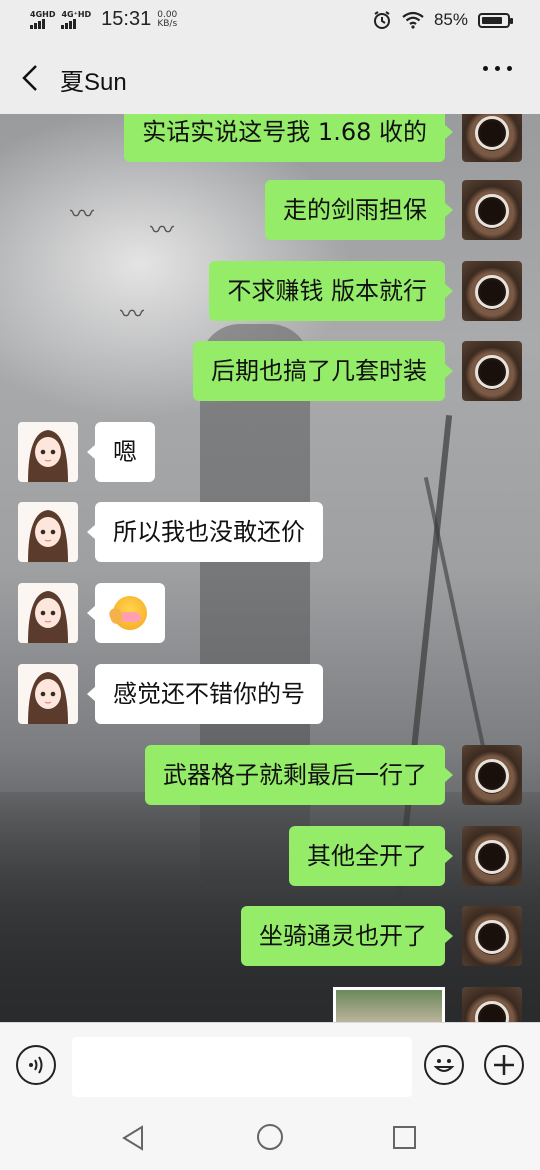  I want to click on message-row: 感觉还不错你的号, so click(270, 695).